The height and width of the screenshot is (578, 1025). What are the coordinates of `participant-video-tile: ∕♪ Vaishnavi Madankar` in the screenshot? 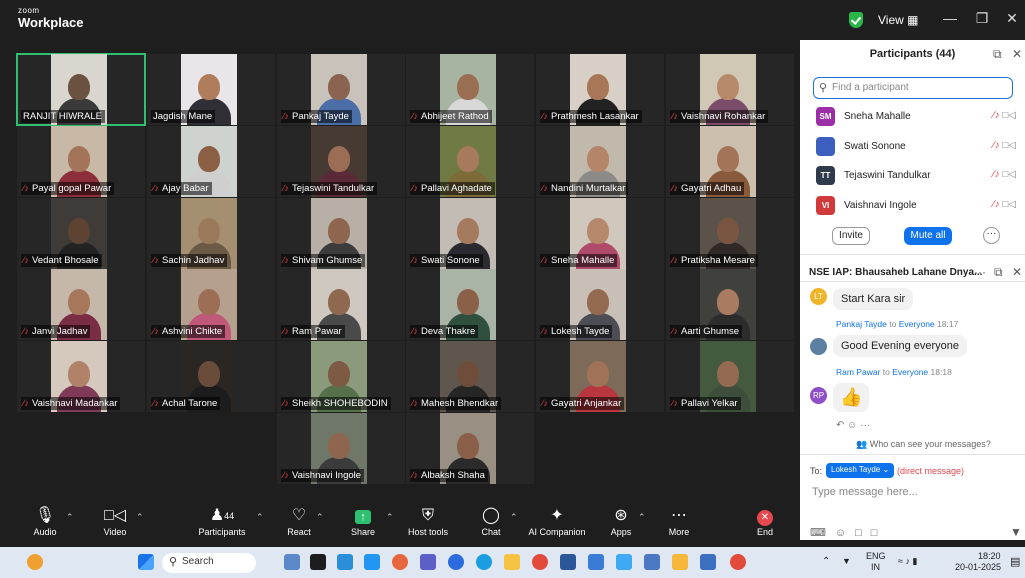 It's located at (81, 376).